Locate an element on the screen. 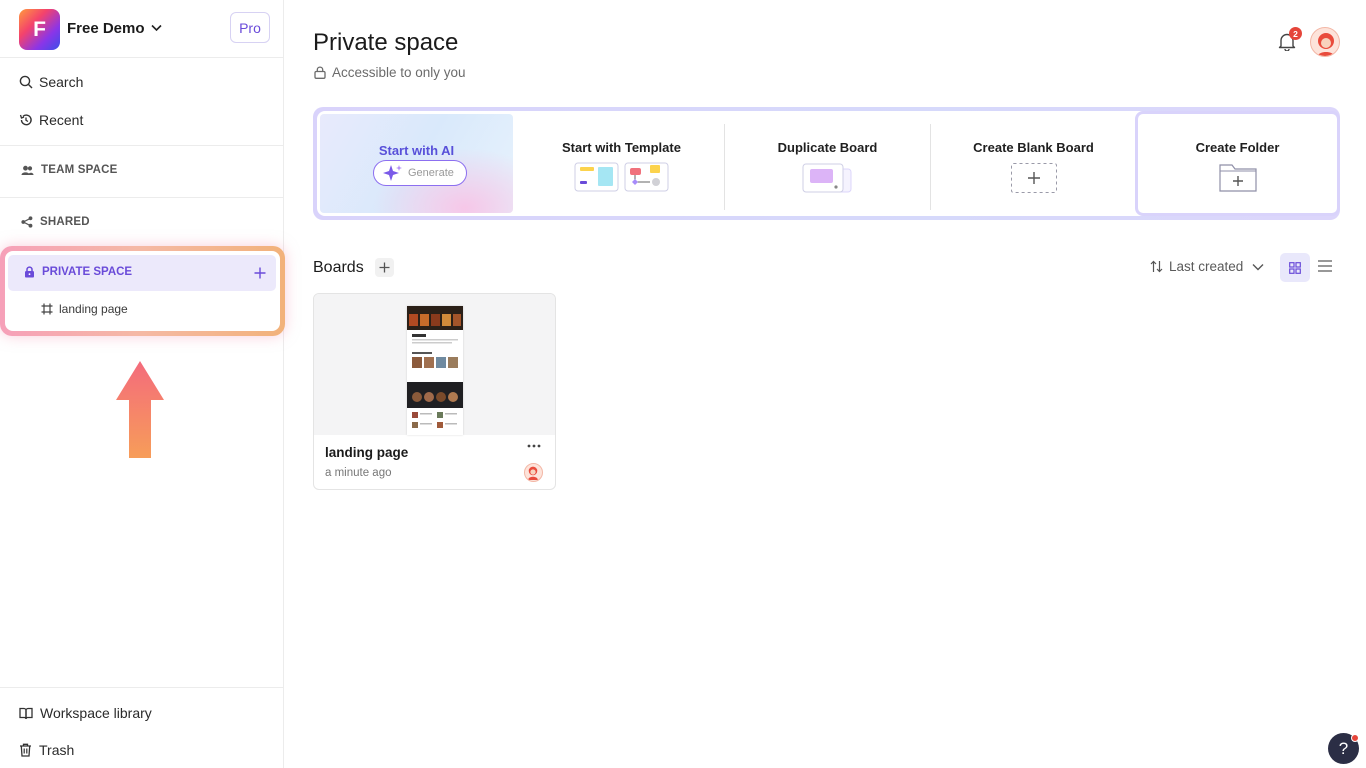  workspace-logo: F is located at coordinates (39, 29).